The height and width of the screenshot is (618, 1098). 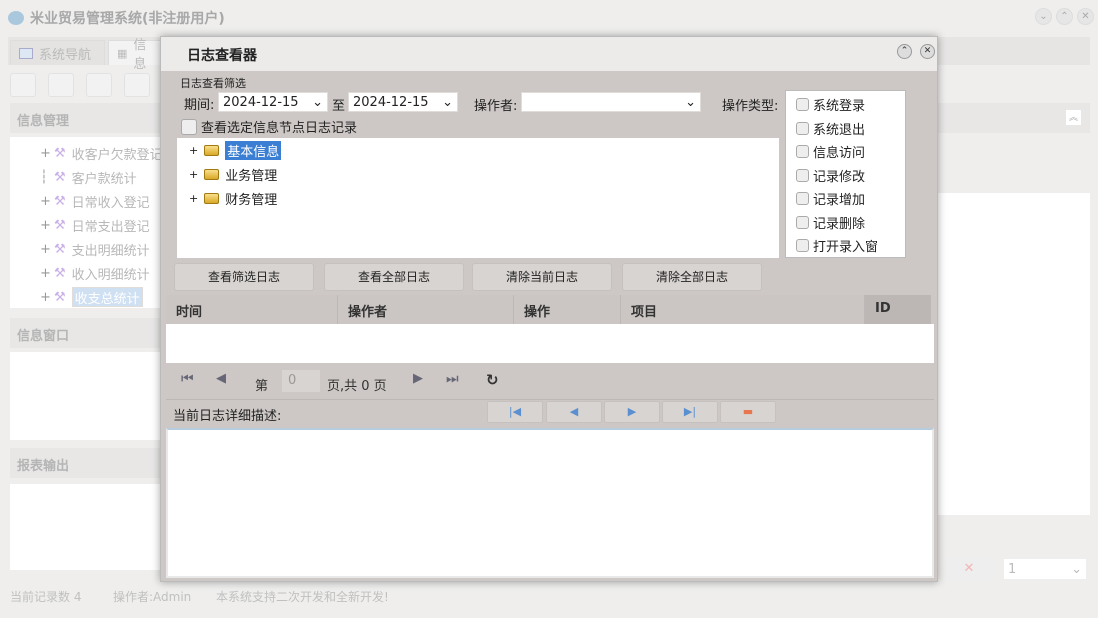 What do you see at coordinates (222, 56) in the screenshot?
I see `dialog-title: 日志查看器` at bounding box center [222, 56].